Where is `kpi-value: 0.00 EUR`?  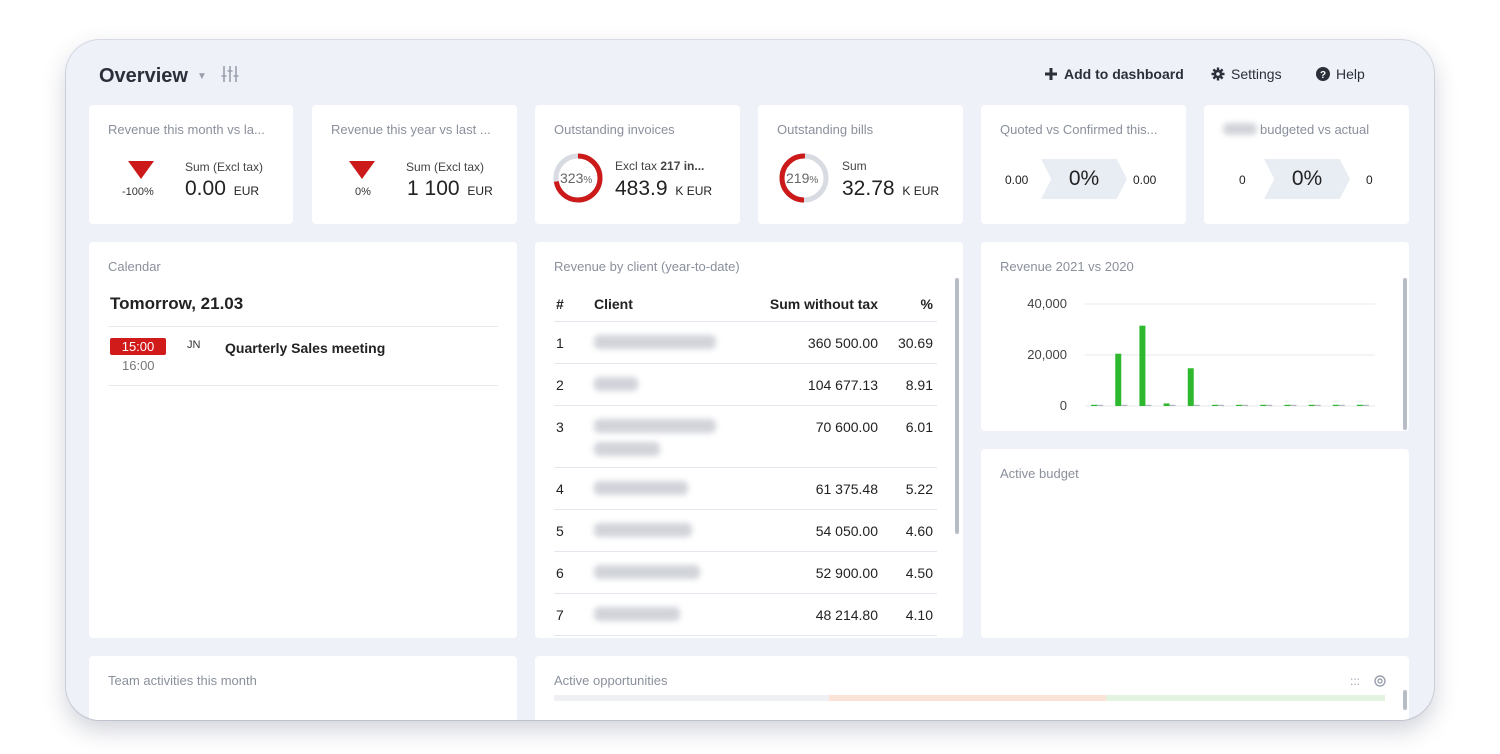 kpi-value: 0.00 EUR is located at coordinates (222, 188).